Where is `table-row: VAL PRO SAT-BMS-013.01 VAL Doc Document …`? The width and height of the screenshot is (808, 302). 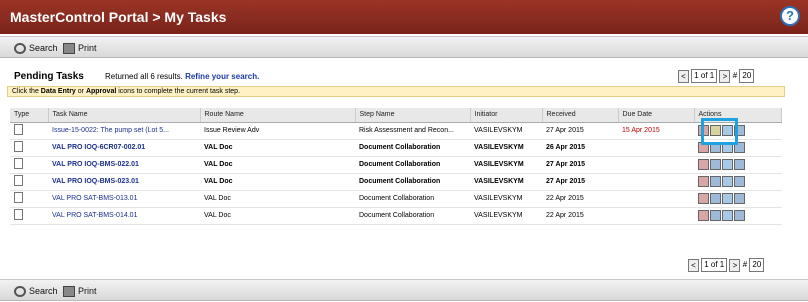
table-row: VAL PRO SAT-BMS-013.01 VAL Doc Document … is located at coordinates (396, 199).